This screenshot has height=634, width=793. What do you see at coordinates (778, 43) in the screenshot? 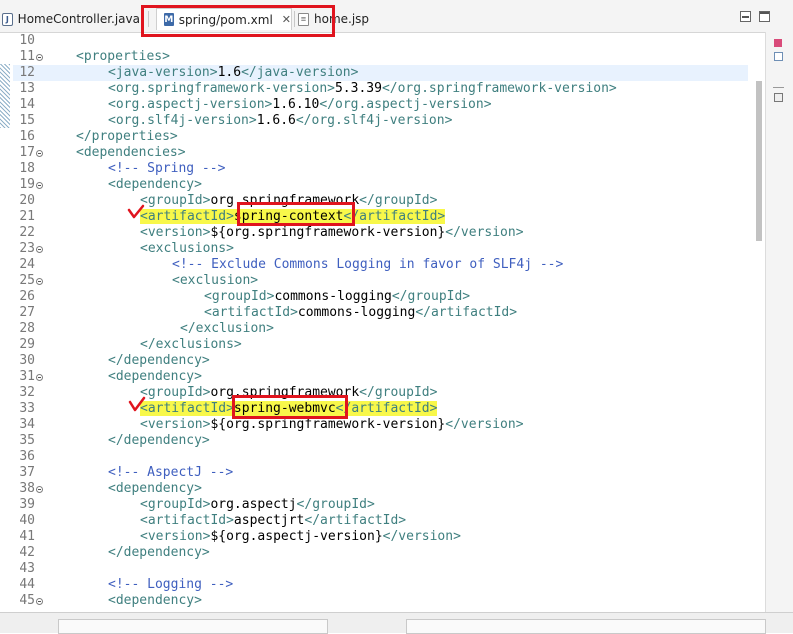
I see `outline-icon` at bounding box center [778, 43].